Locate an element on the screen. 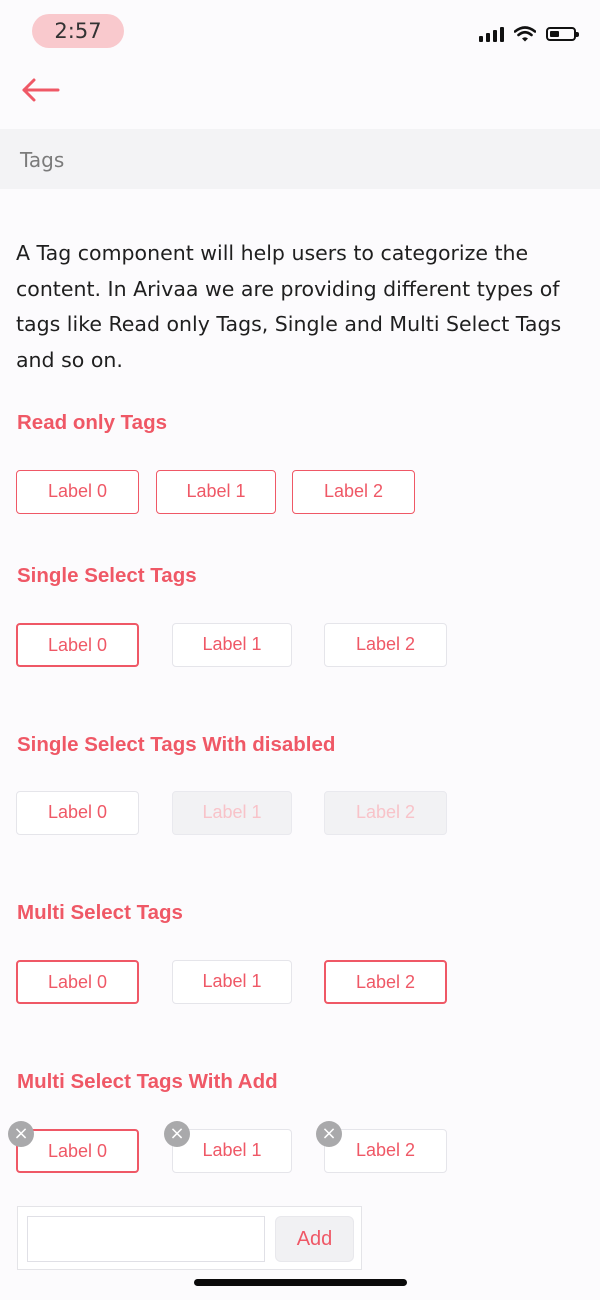  readonly-tag: Label 1 is located at coordinates (216, 492).